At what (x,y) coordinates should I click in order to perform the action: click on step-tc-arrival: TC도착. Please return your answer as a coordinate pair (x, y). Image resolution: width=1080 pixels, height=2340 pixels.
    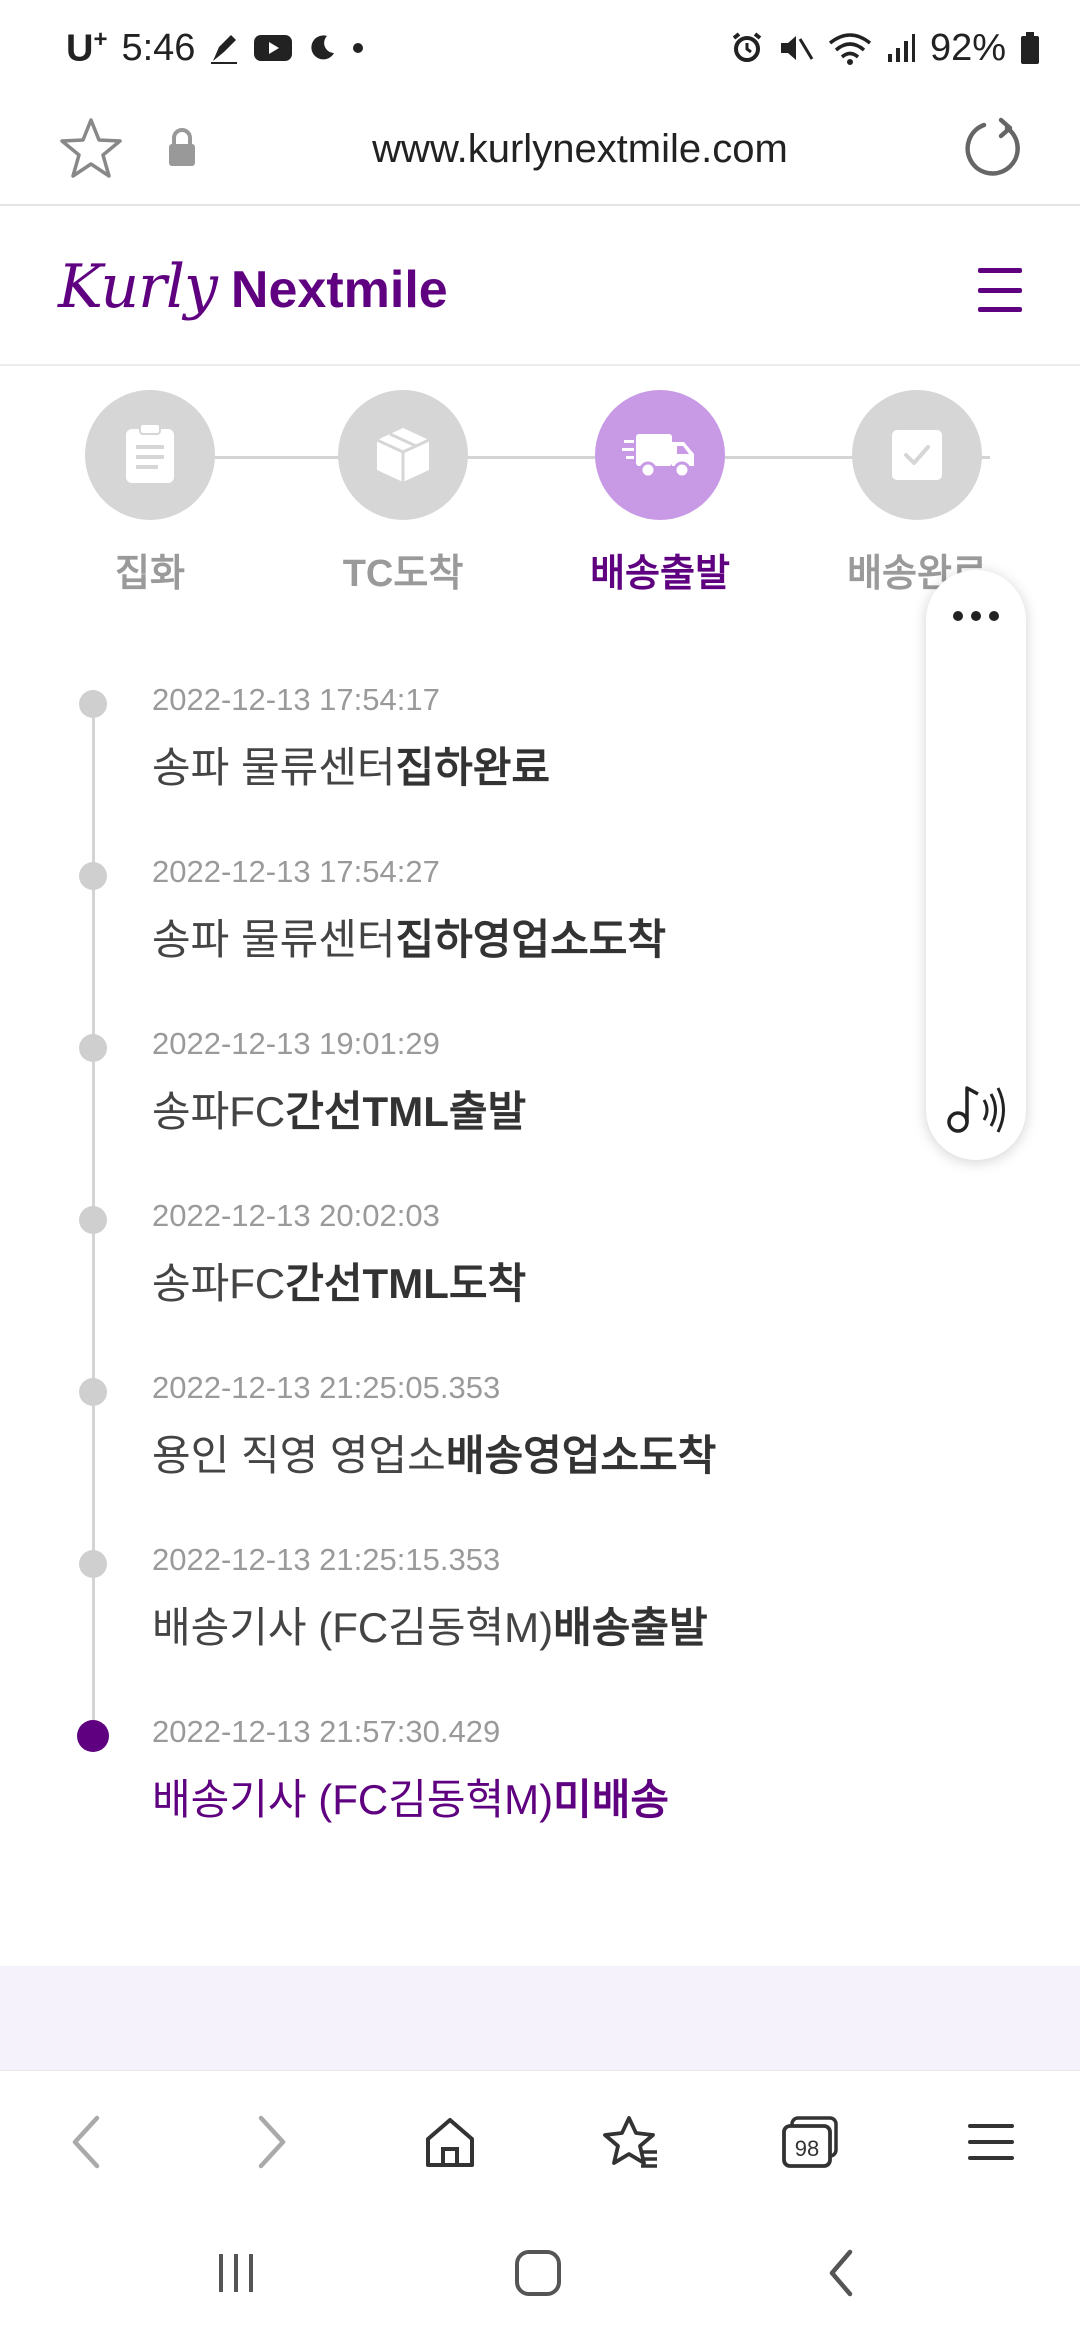
    Looking at the image, I should click on (403, 493).